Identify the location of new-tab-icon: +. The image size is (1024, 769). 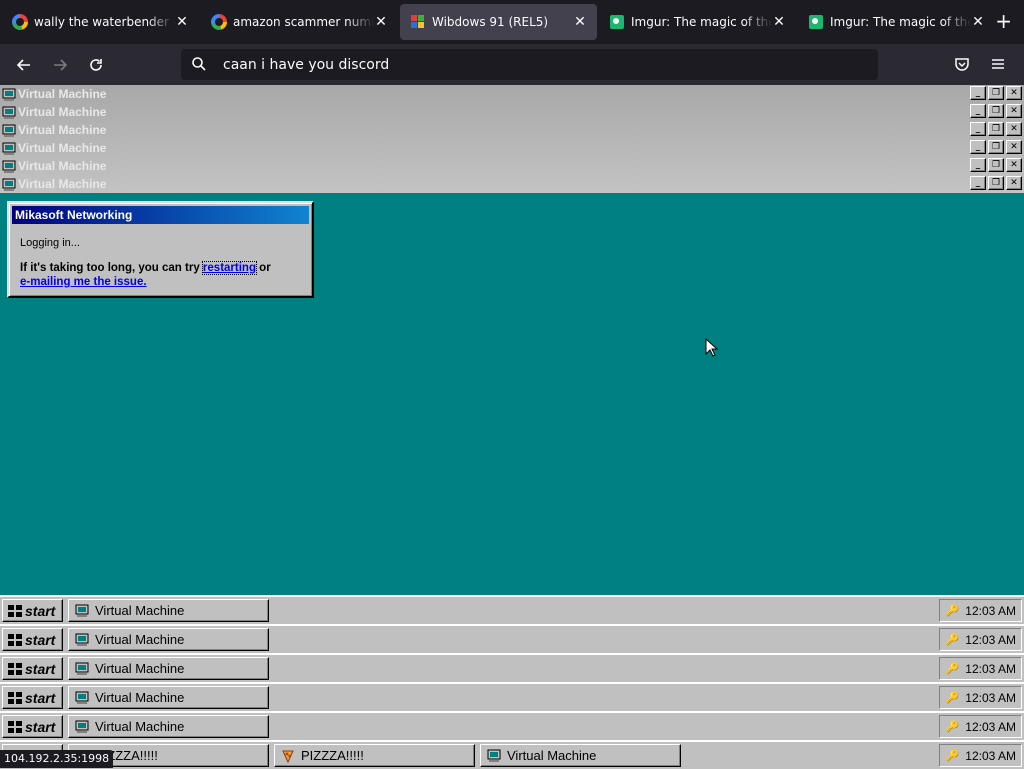
(1003, 21).